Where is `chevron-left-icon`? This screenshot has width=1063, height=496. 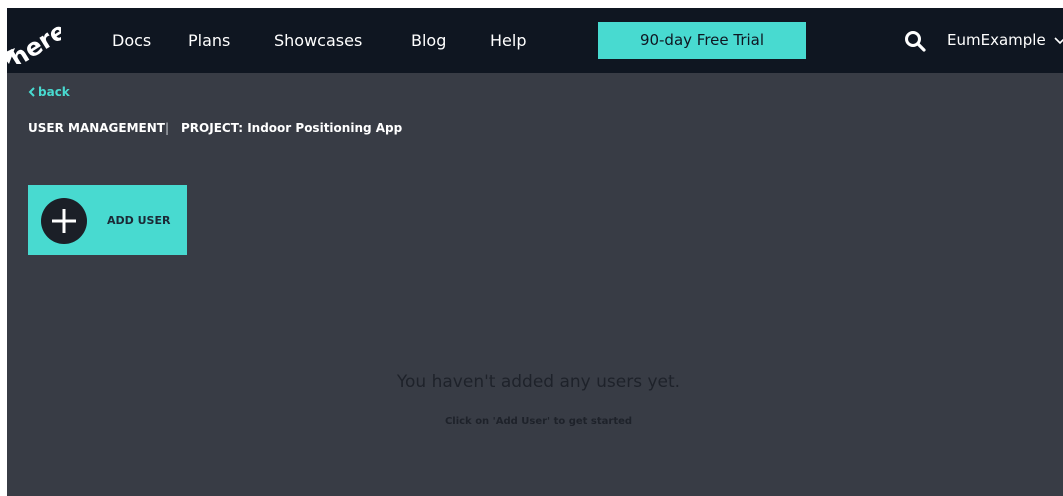
chevron-left-icon is located at coordinates (31, 92).